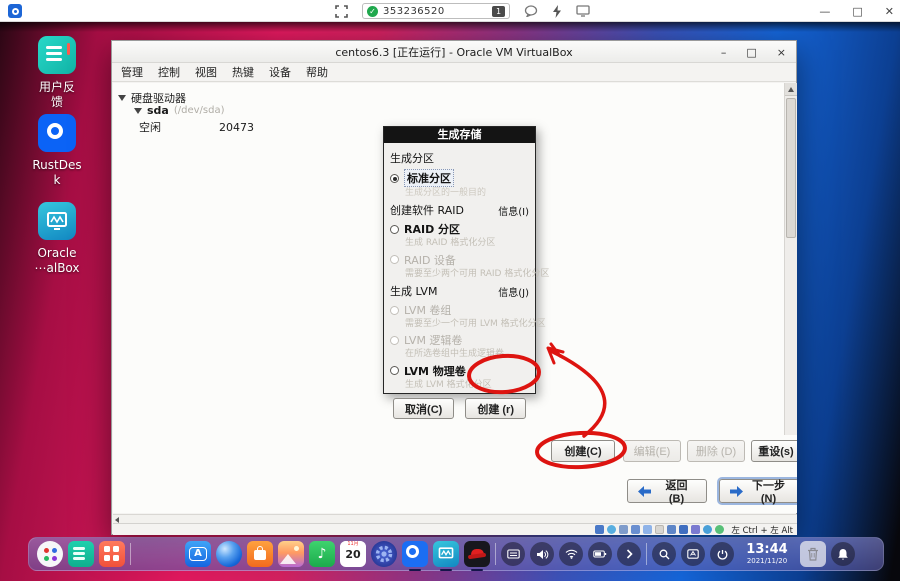 This screenshot has height=581, width=900. I want to click on dock: A ♪ 11月 20 13:44 2021/11/20, so click(456, 554).